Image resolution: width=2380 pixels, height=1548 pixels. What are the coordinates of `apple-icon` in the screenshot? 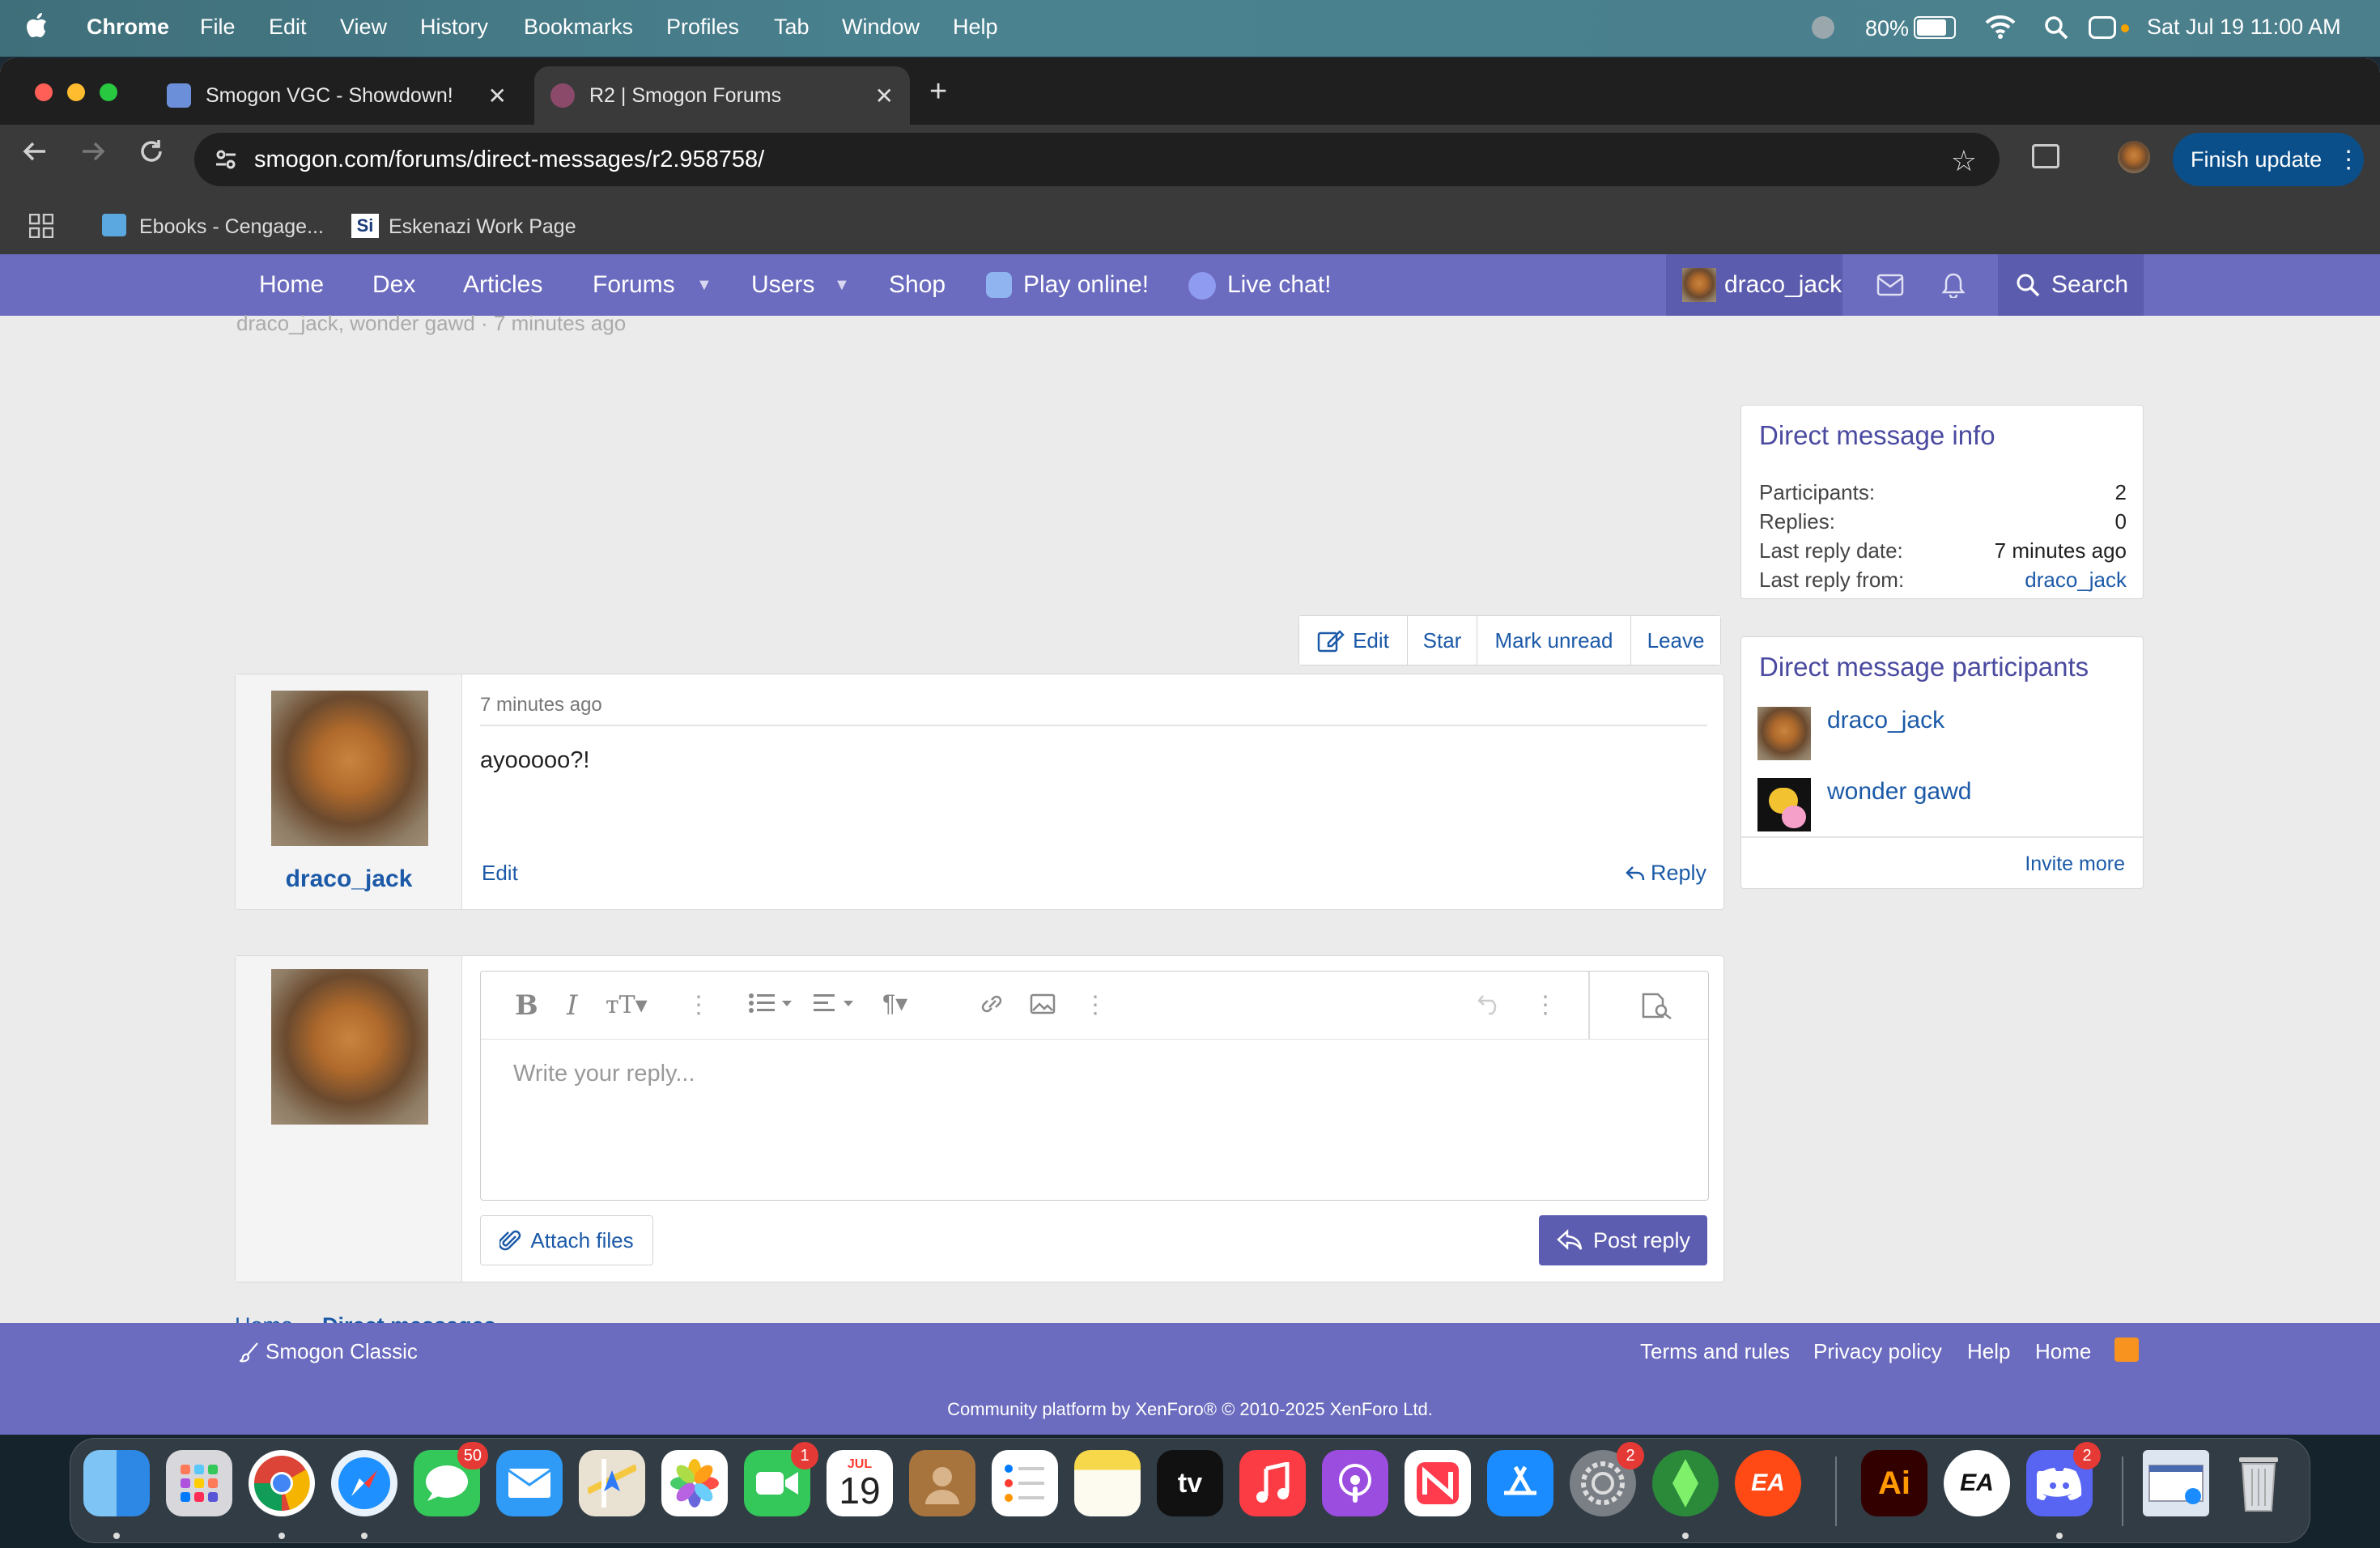 It's located at (37, 25).